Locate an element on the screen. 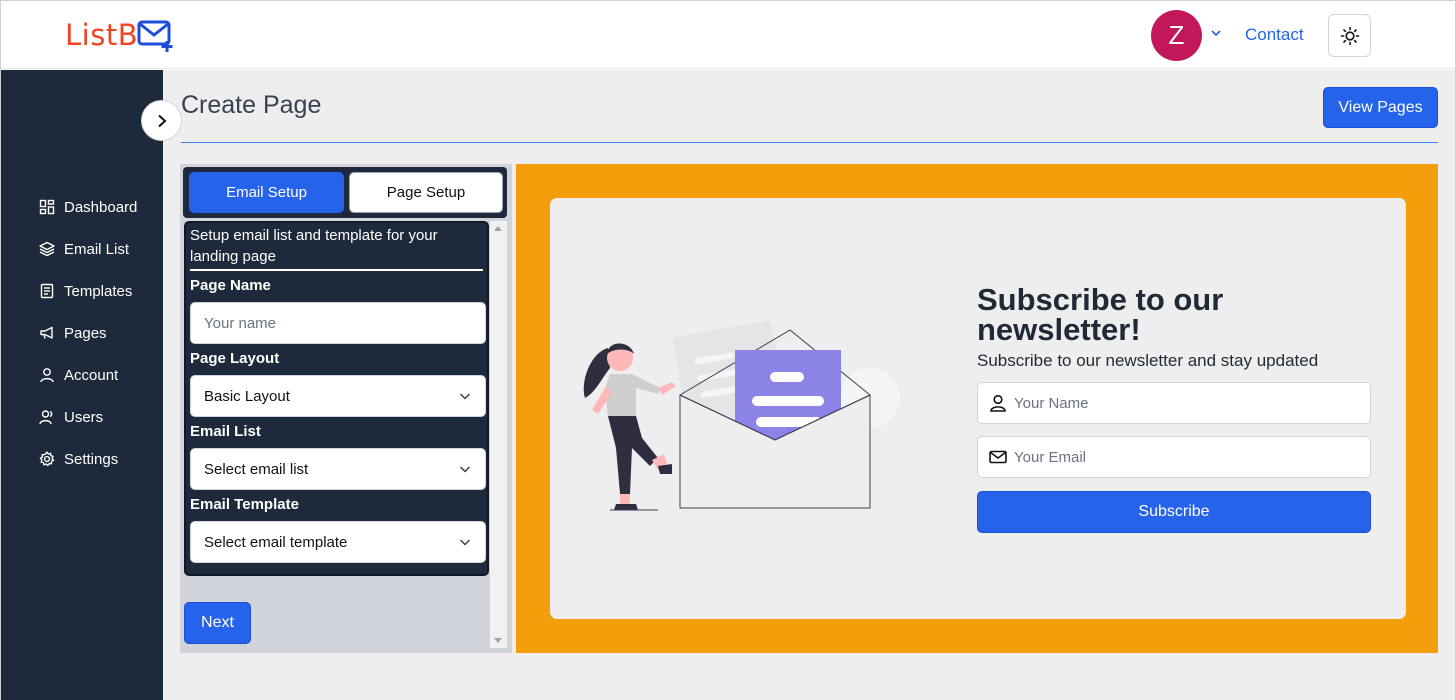  email-list-label: Email List is located at coordinates (225, 431).